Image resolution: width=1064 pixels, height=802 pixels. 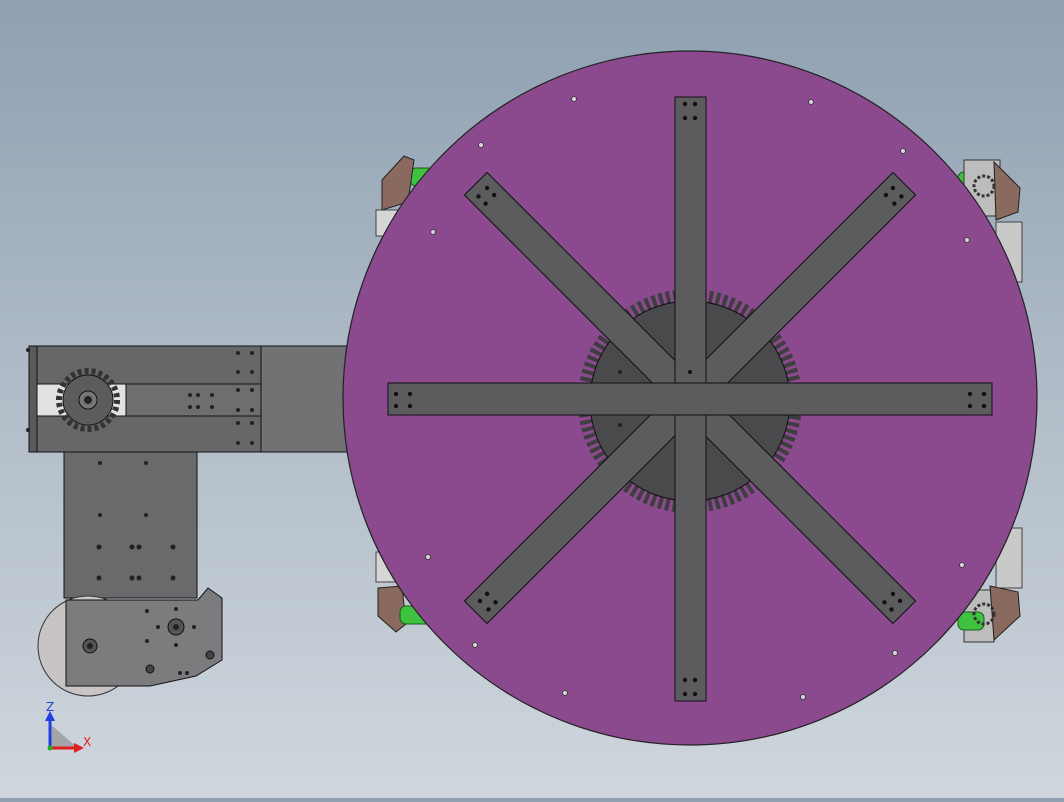 I want to click on horizontal-frame-top-rail, so click(x=145, y=365).